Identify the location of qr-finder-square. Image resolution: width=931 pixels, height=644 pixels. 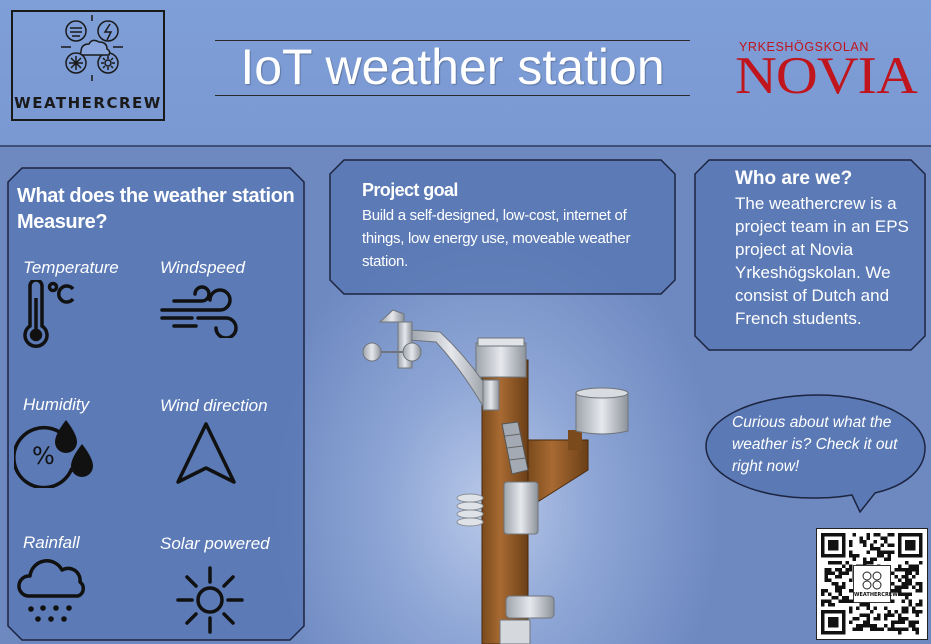
(833, 545).